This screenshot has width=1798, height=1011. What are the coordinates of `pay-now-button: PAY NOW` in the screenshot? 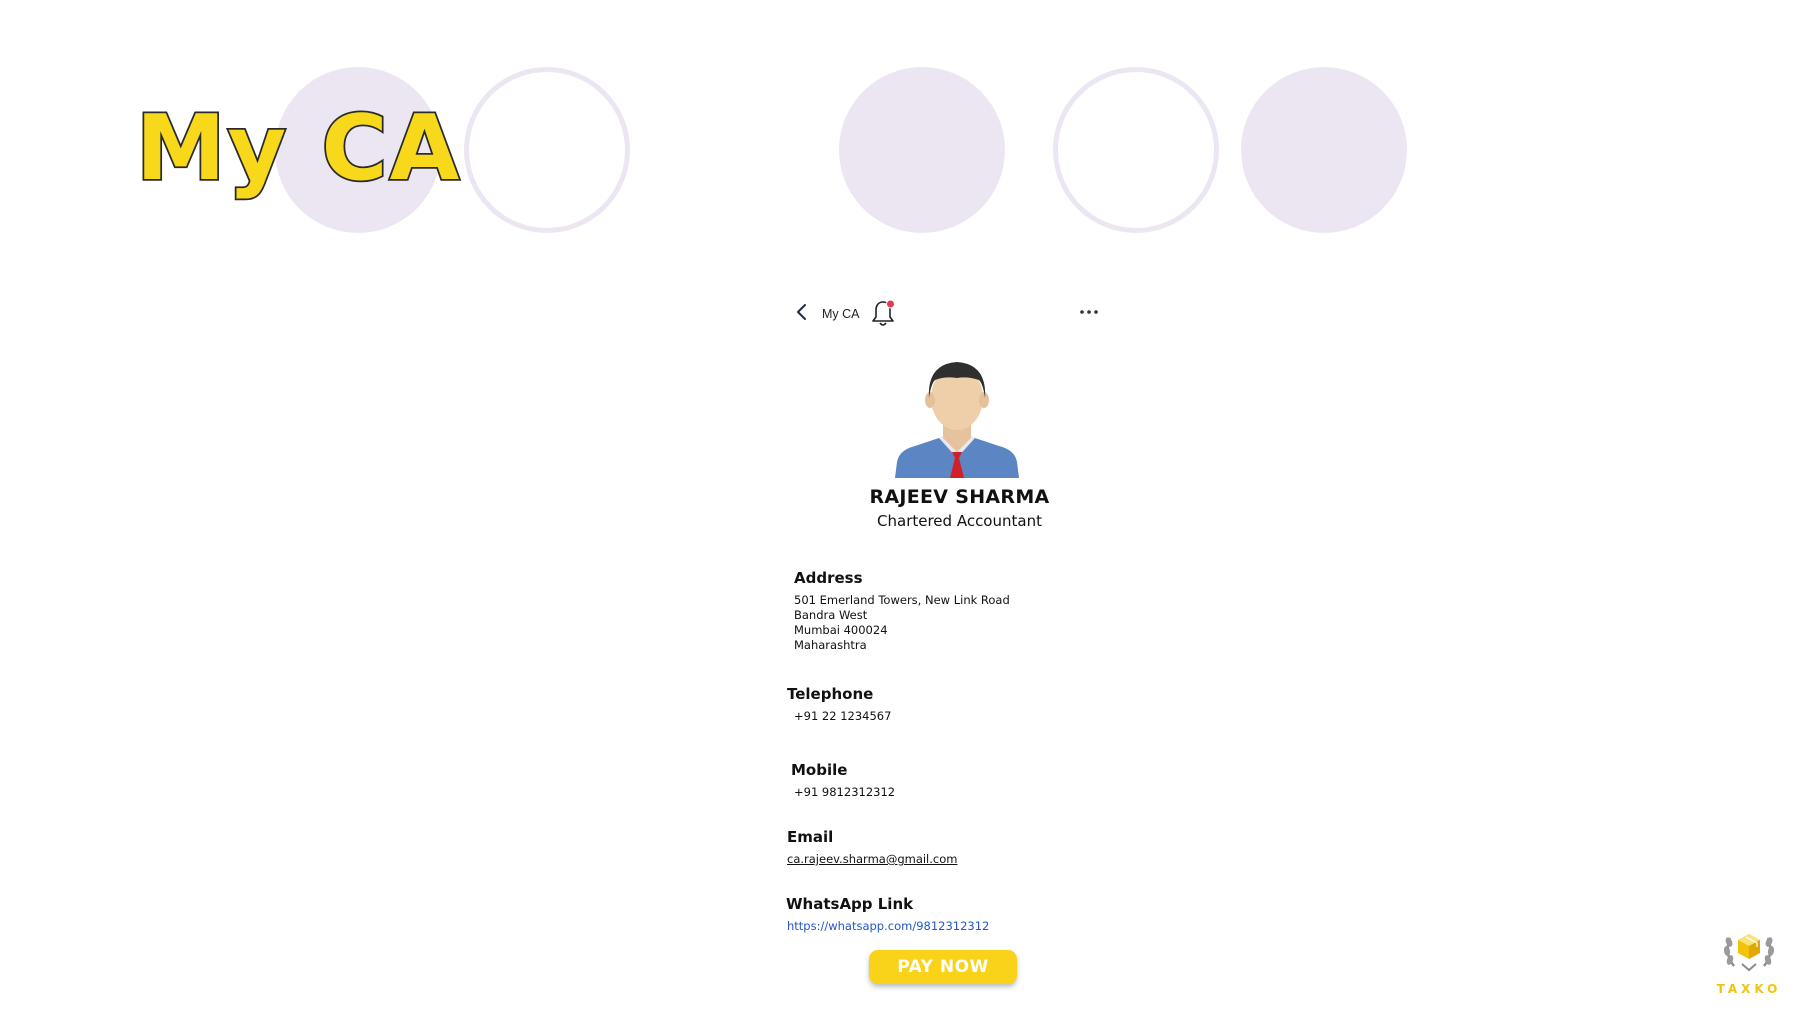 It's located at (943, 967).